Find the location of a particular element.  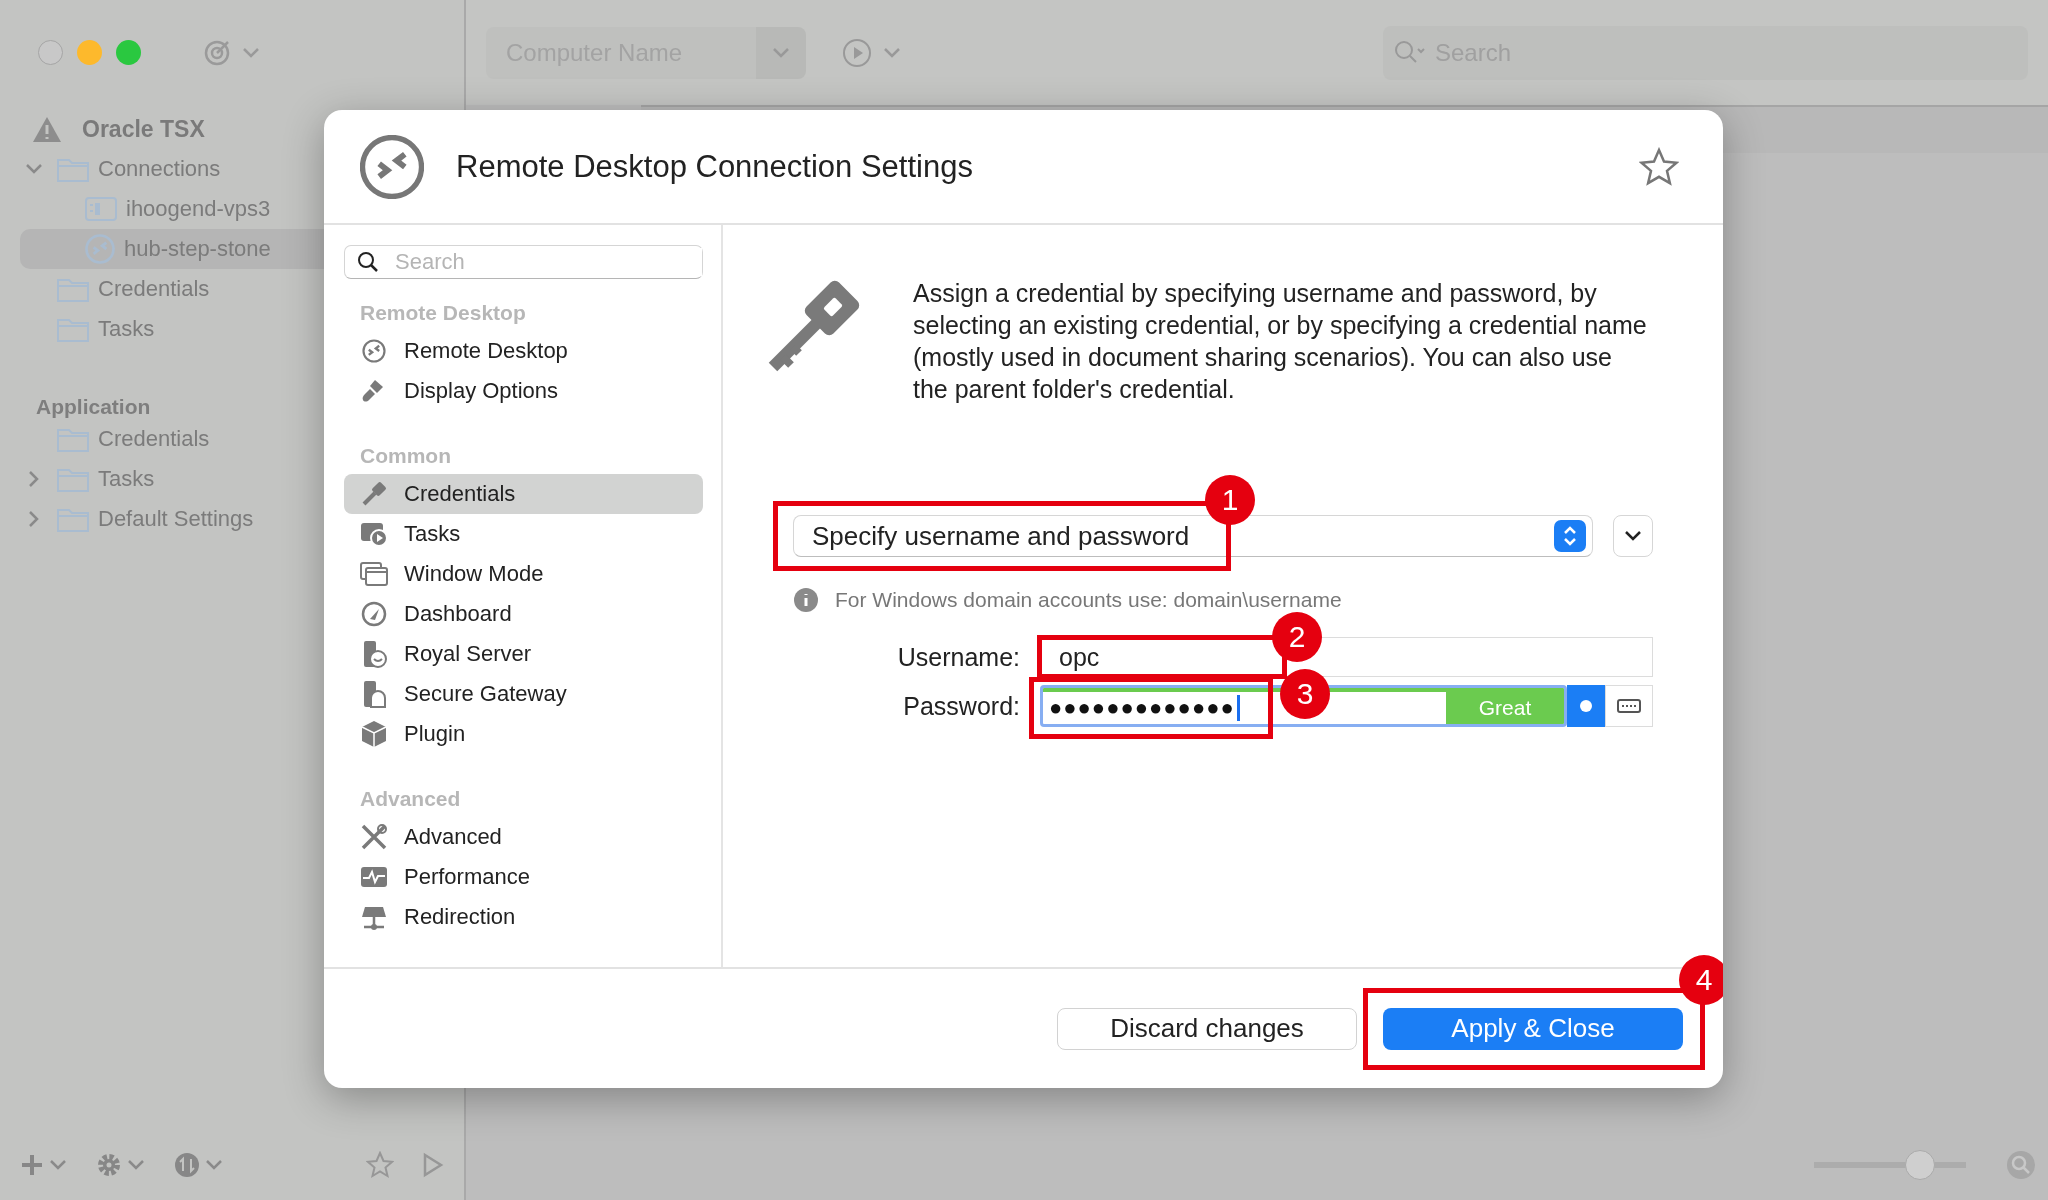

tree-item-label: Default Settings is located at coordinates (176, 519).